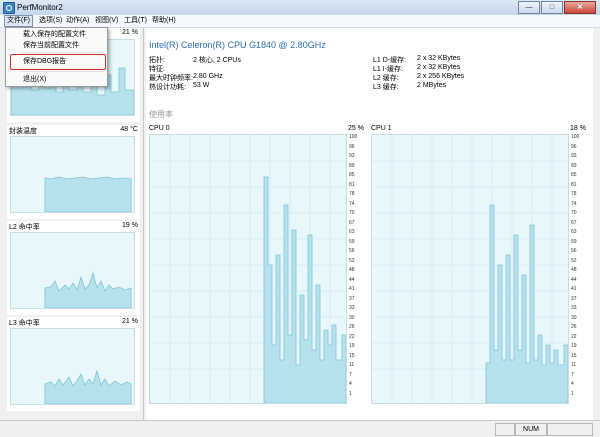 The image size is (600, 437). What do you see at coordinates (208, 76) in the screenshot?
I see `spec-value: 2.80 GHz` at bounding box center [208, 76].